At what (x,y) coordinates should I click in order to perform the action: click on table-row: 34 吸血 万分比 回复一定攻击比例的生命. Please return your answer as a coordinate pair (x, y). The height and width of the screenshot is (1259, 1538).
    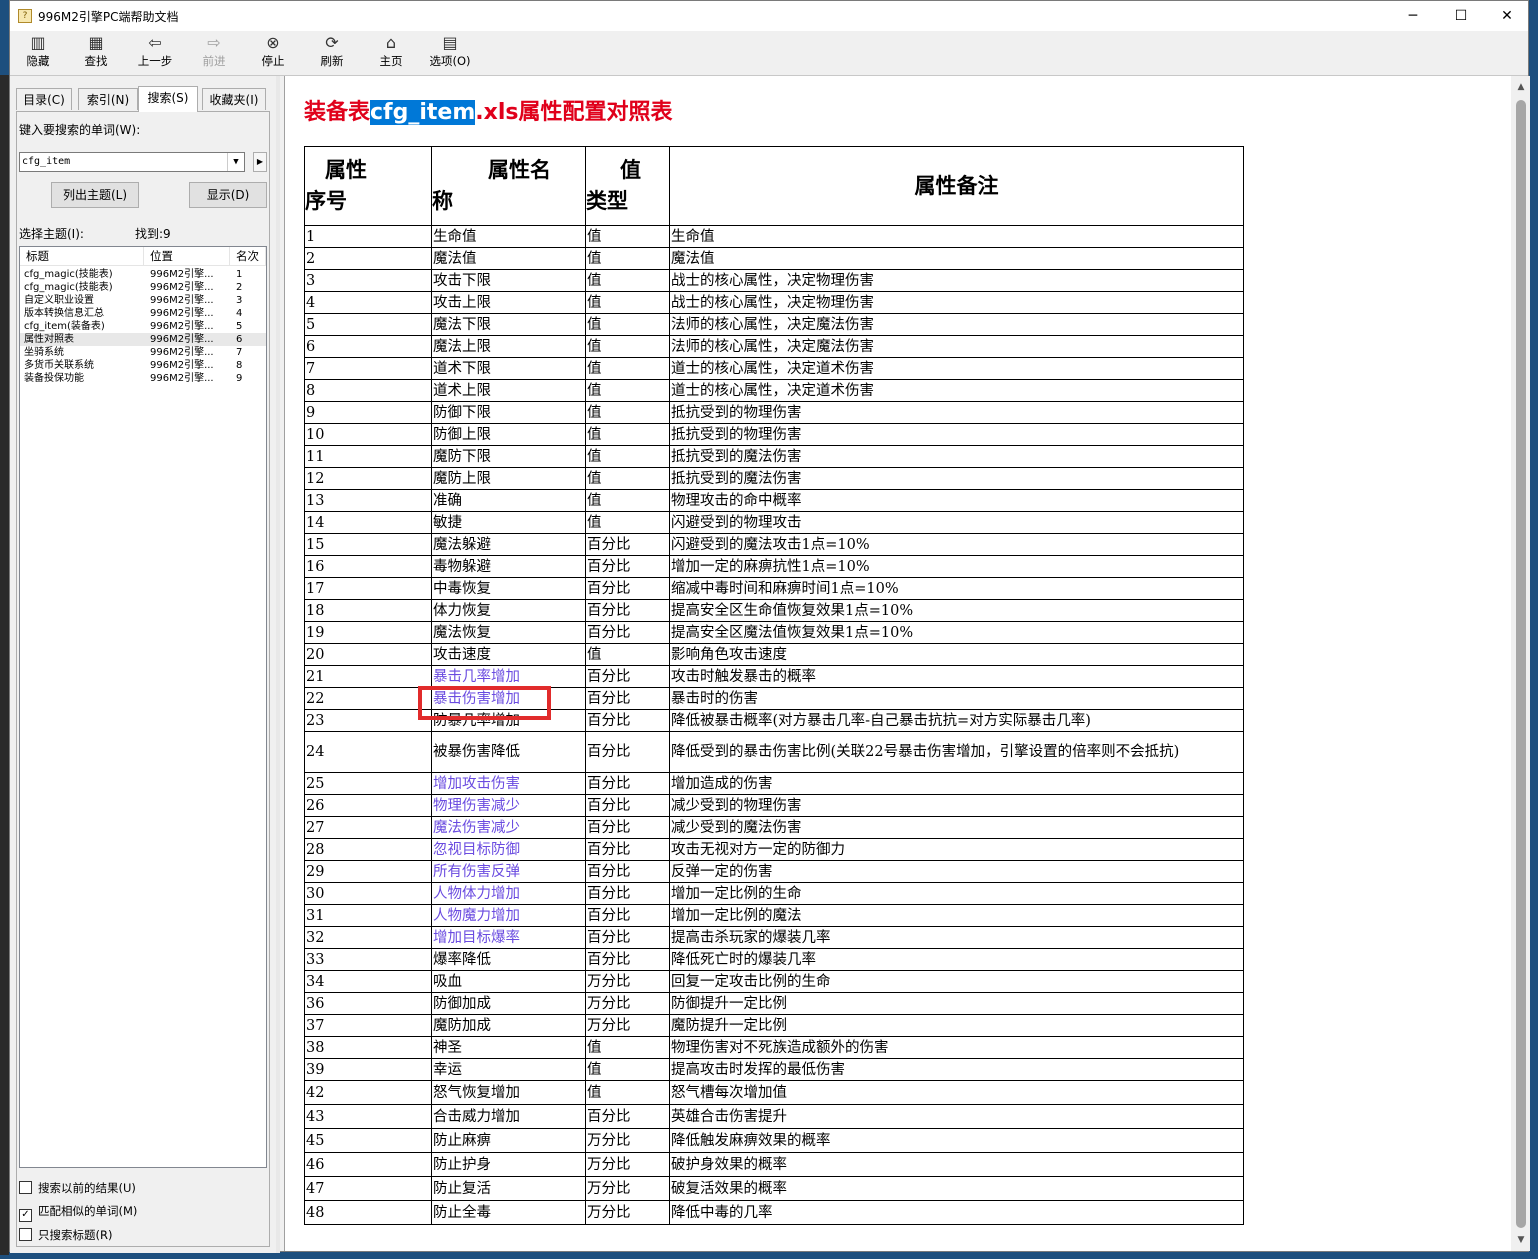
    Looking at the image, I should click on (774, 981).